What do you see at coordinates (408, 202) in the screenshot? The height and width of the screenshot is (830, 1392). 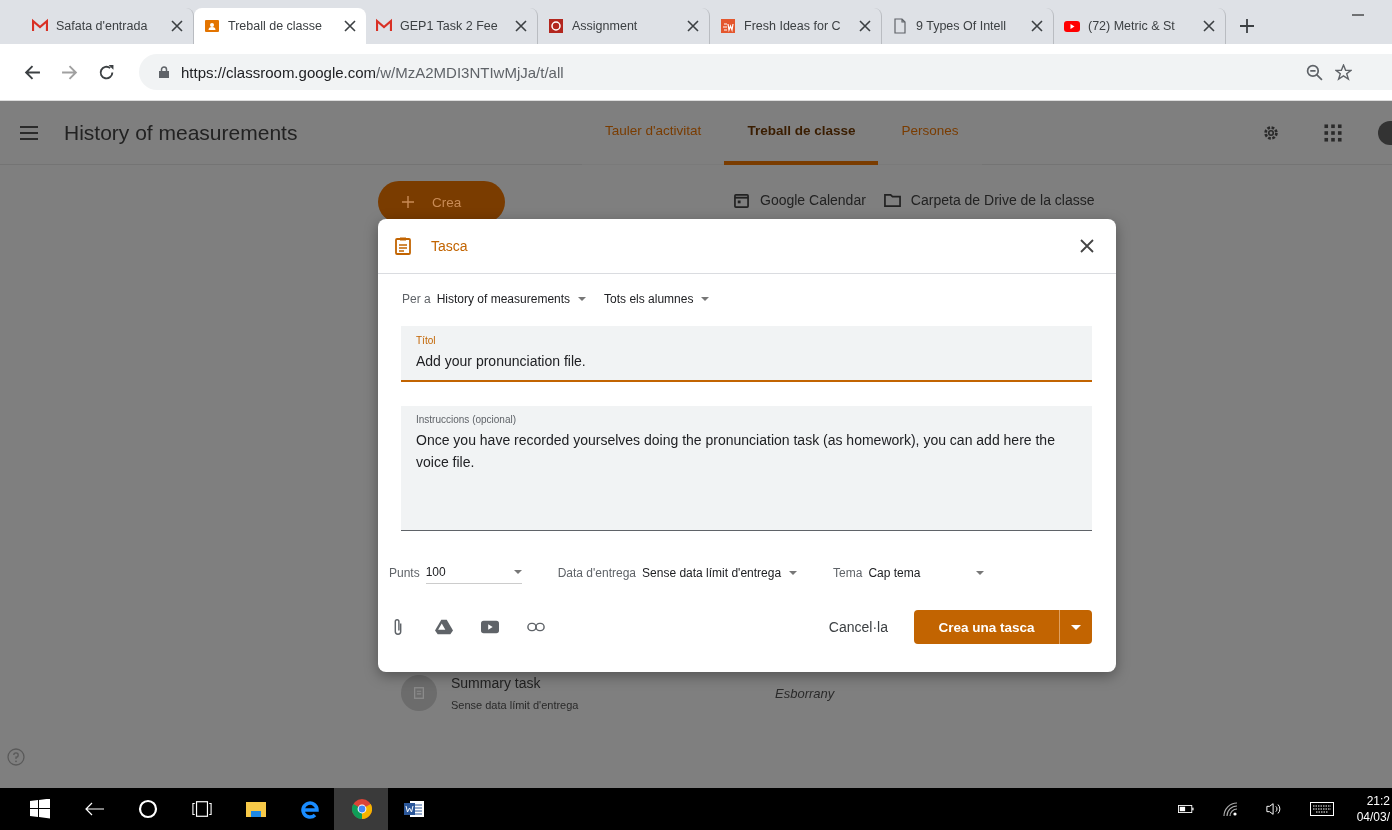 I see `plus-icon` at bounding box center [408, 202].